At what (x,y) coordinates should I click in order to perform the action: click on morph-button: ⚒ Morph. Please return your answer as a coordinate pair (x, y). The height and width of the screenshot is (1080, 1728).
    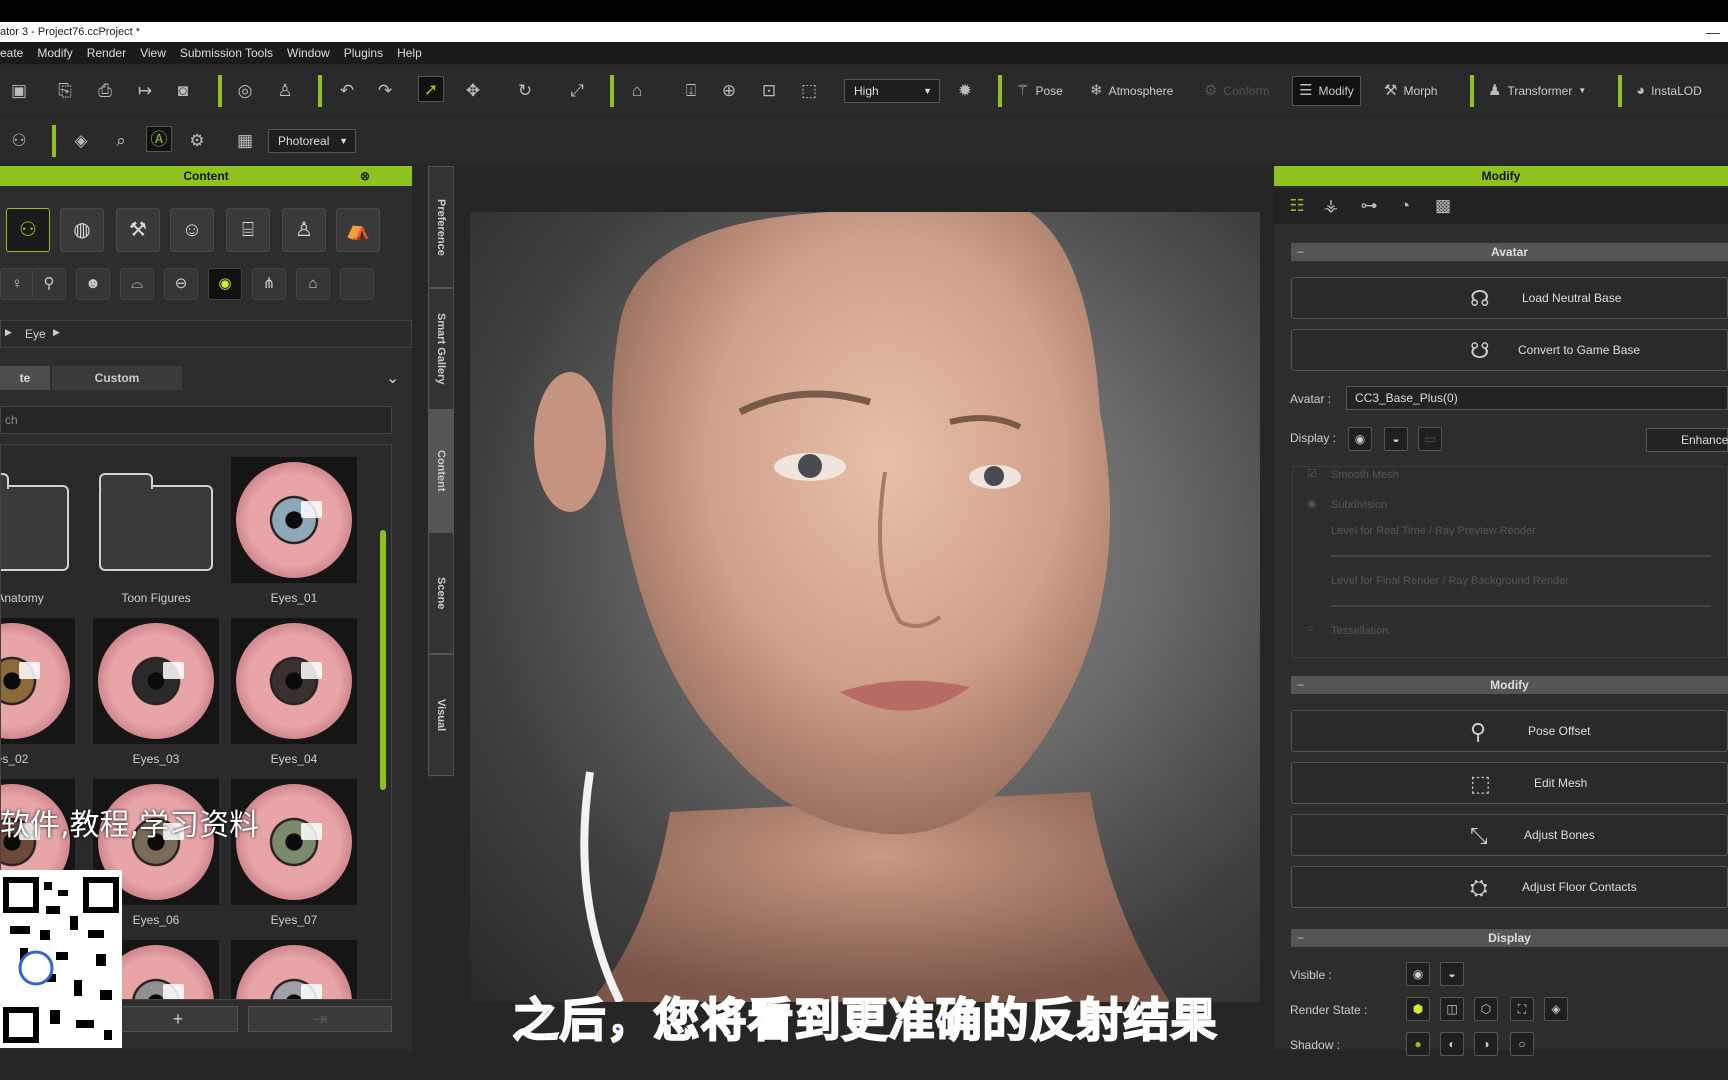
    Looking at the image, I should click on (1410, 91).